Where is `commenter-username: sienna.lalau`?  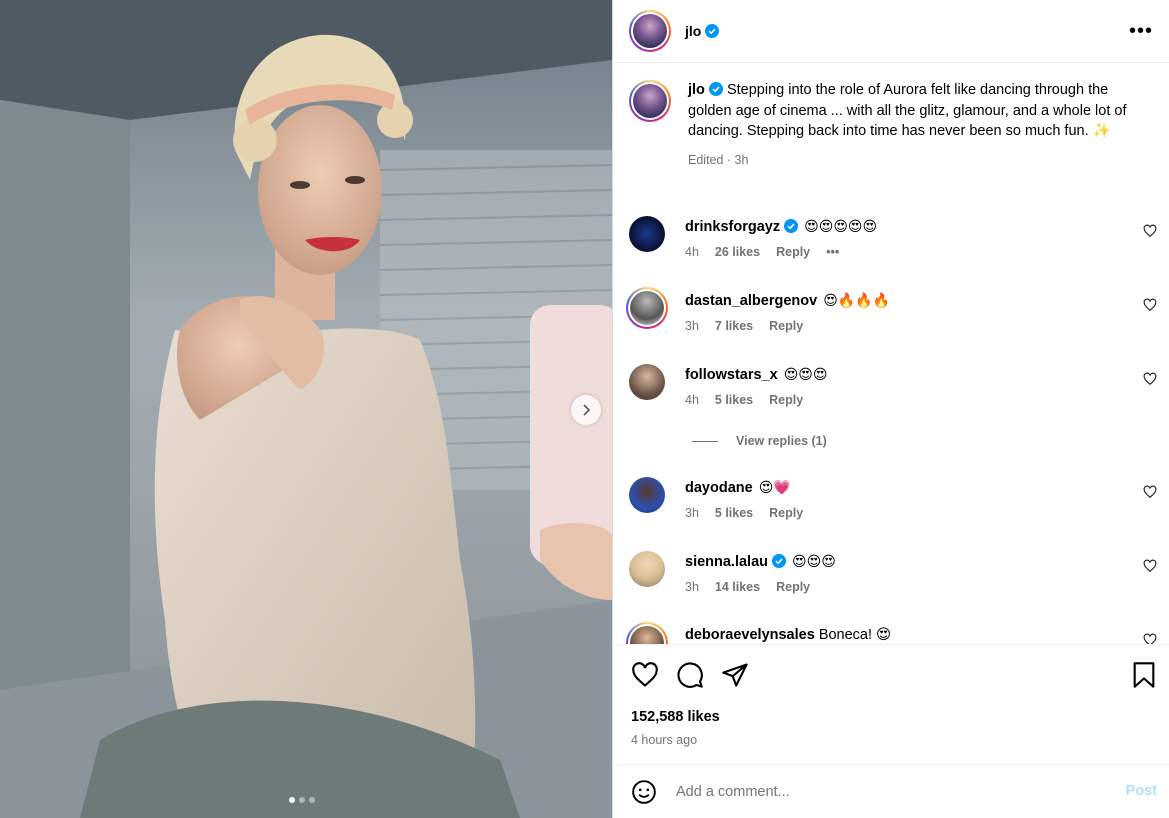 commenter-username: sienna.lalau is located at coordinates (726, 562).